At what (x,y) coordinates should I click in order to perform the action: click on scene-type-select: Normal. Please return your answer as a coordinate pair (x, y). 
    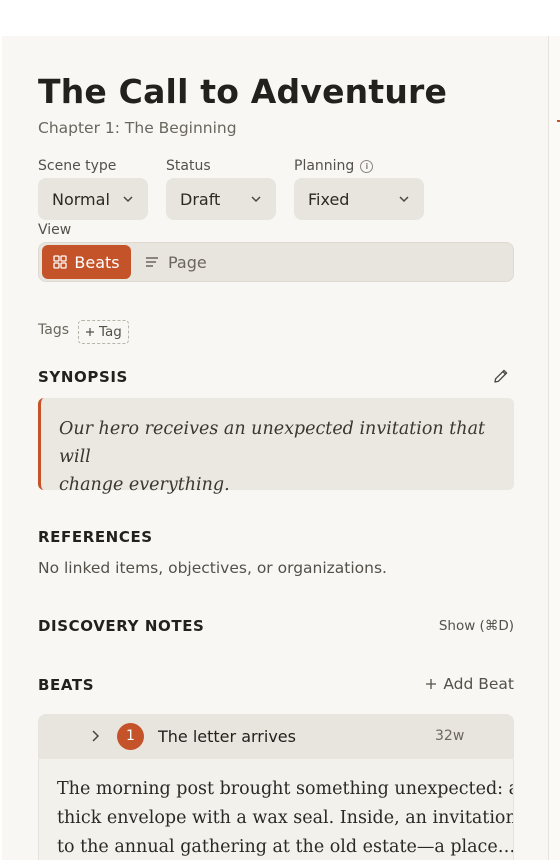
    Looking at the image, I should click on (93, 199).